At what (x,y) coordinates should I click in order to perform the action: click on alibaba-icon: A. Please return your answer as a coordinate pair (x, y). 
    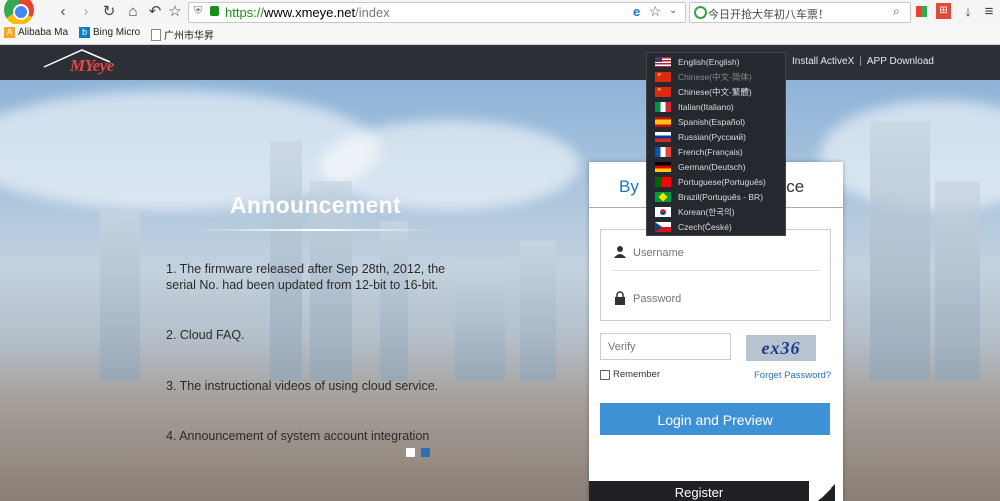
    Looking at the image, I should click on (9, 32).